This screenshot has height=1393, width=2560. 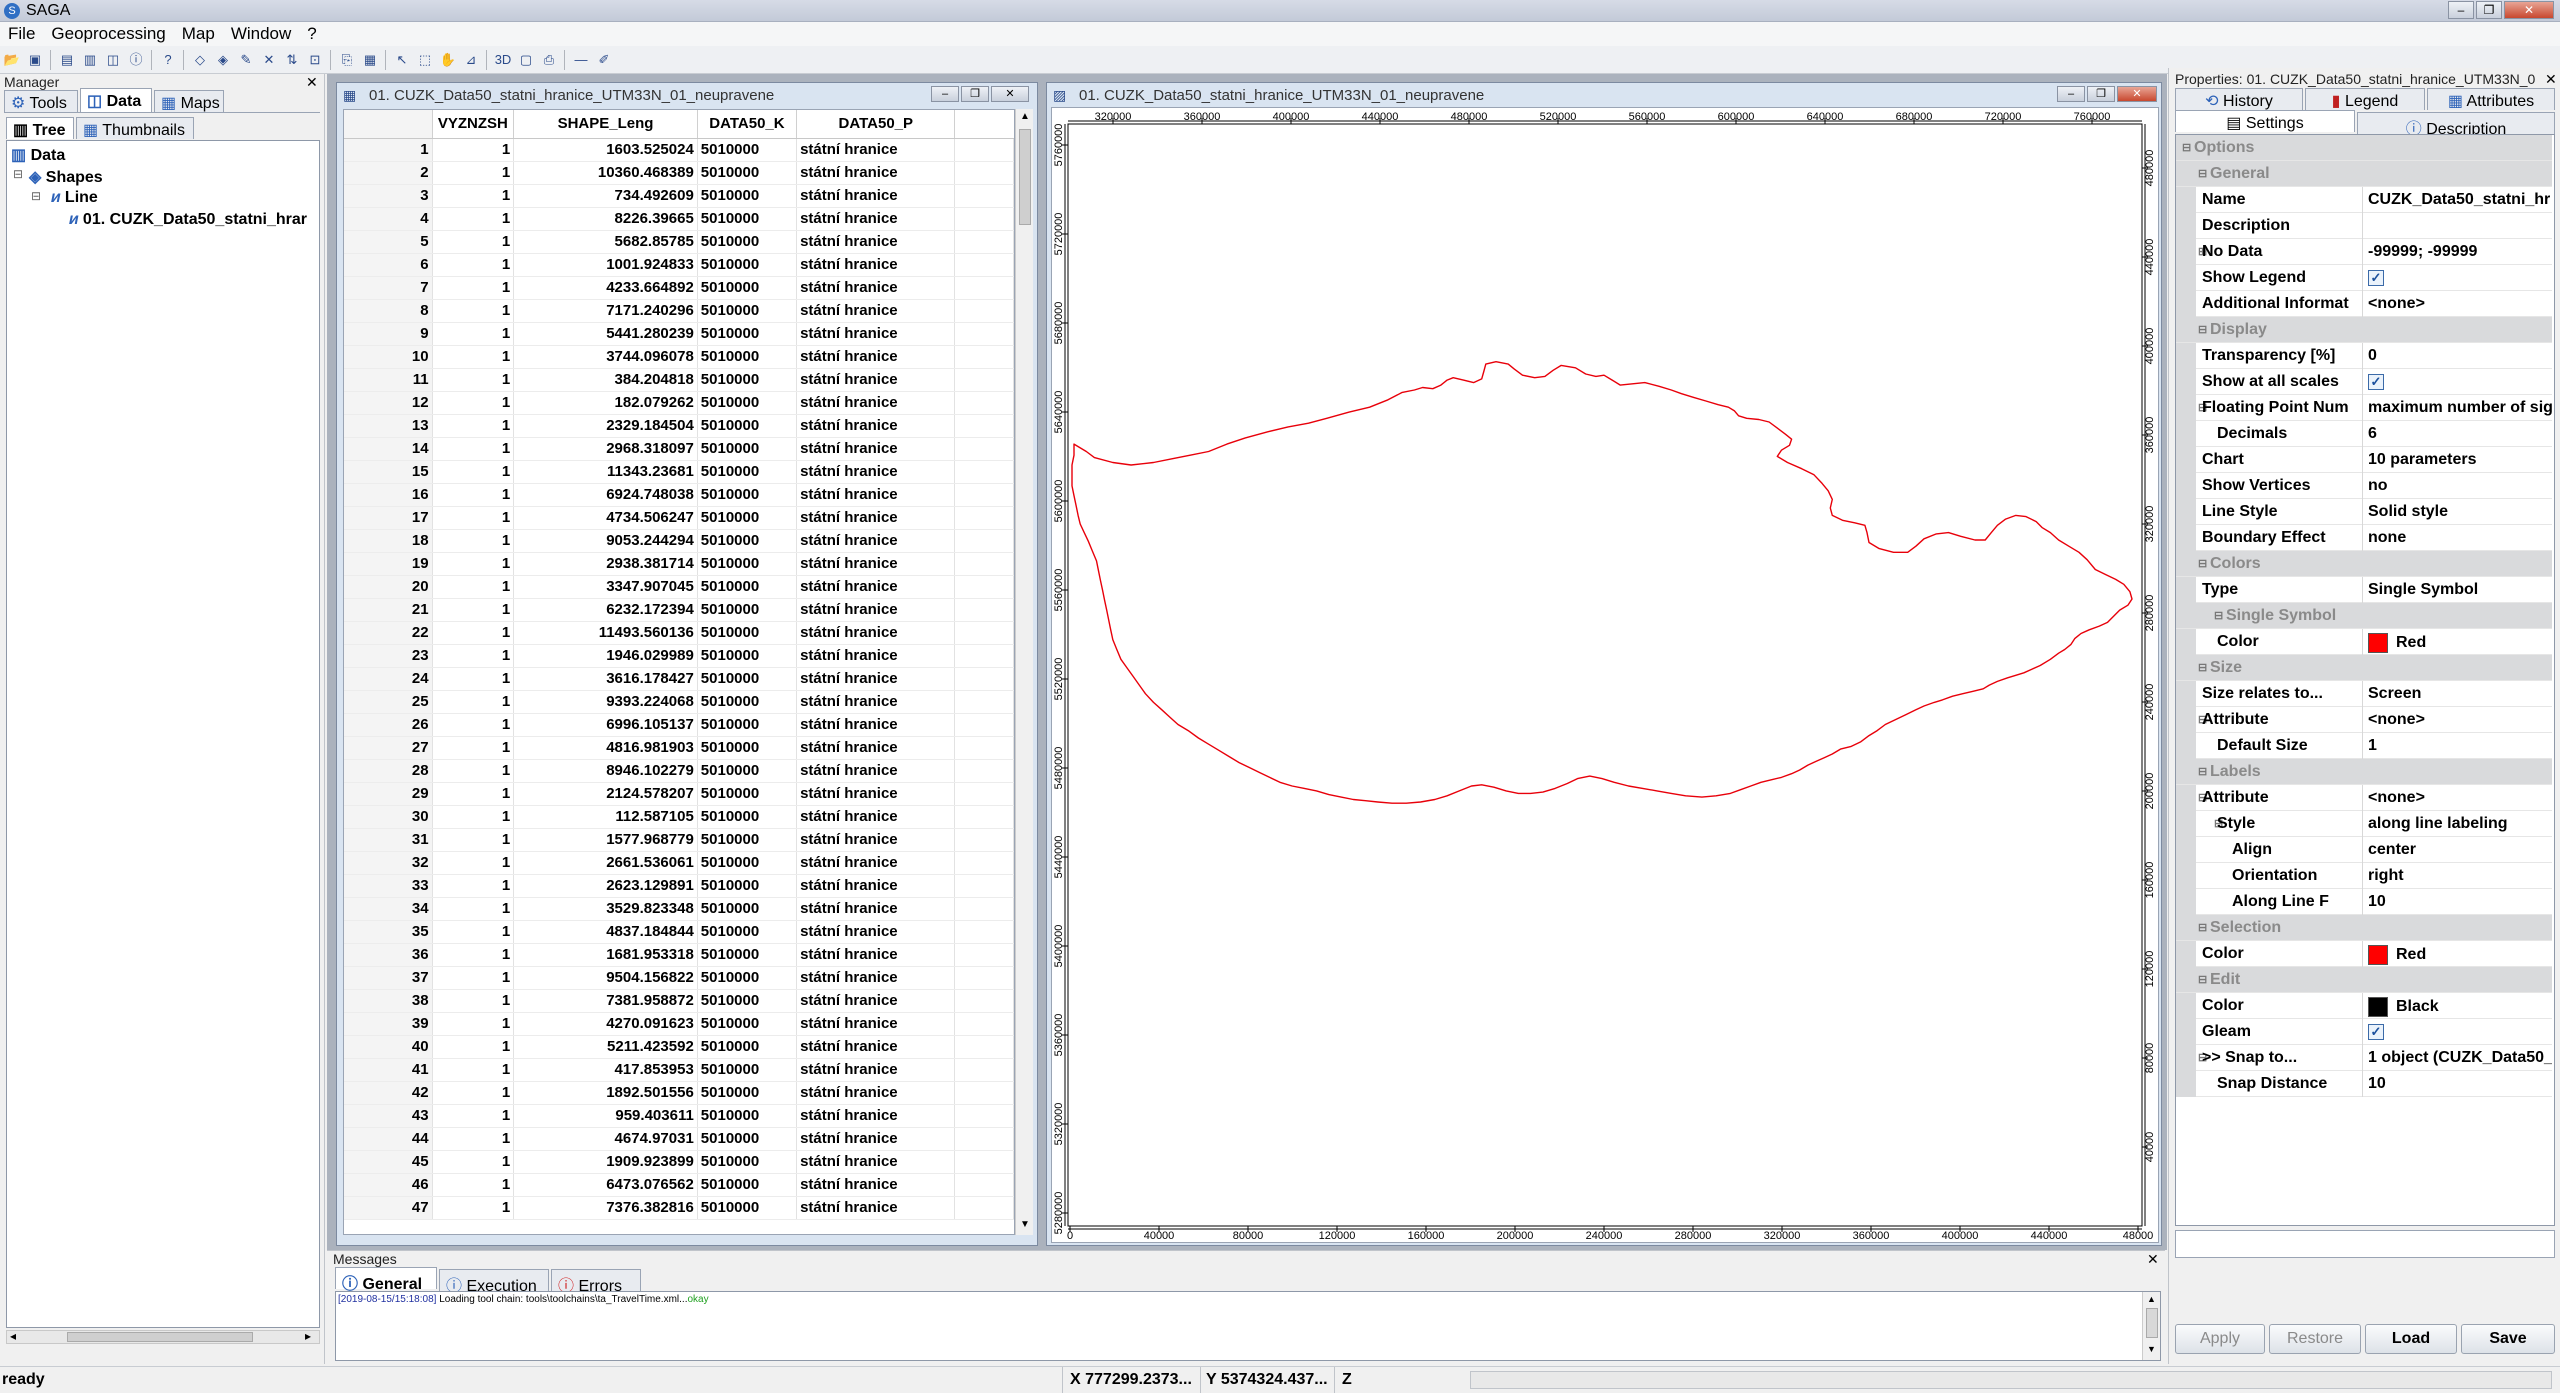 What do you see at coordinates (605, 978) in the screenshot?
I see `shape-leng-cell: 9504.156822` at bounding box center [605, 978].